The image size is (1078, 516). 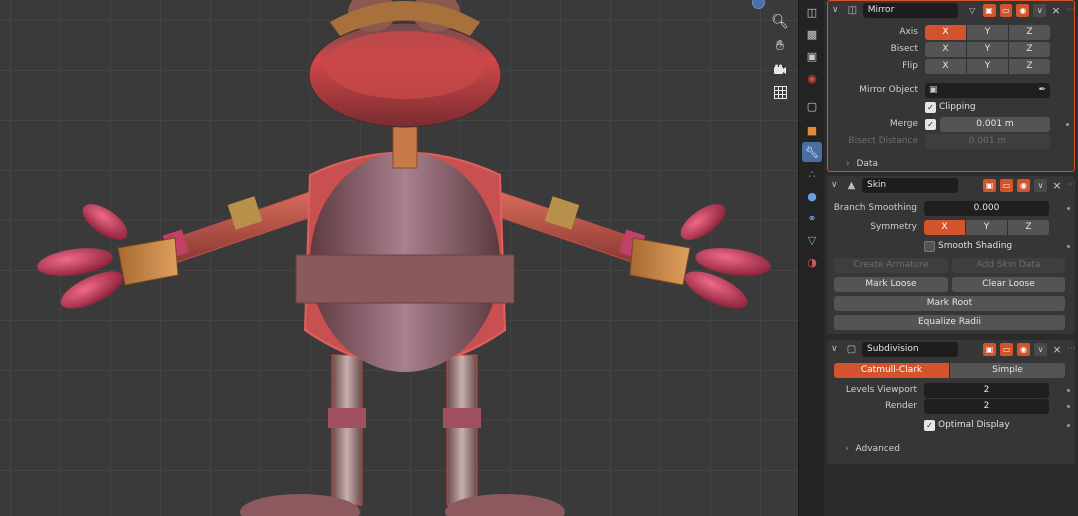 I want to click on grid-icon, so click(x=780, y=92).